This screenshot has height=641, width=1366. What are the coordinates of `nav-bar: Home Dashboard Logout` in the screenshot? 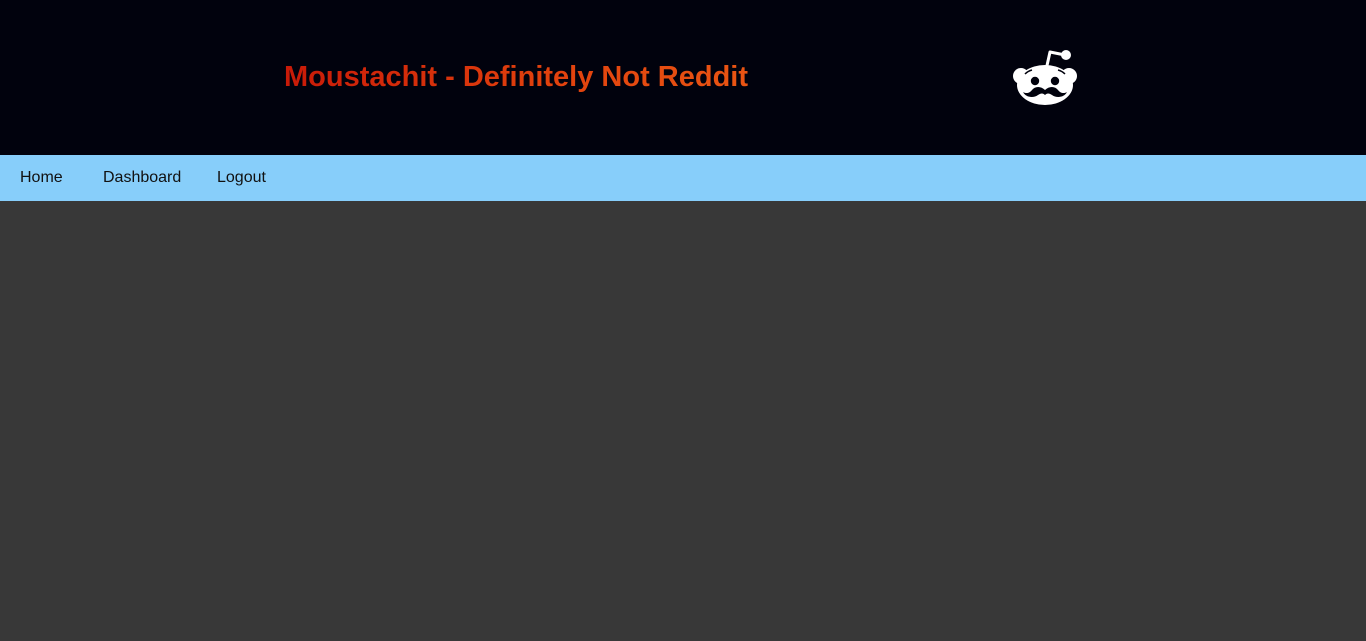 It's located at (683, 178).